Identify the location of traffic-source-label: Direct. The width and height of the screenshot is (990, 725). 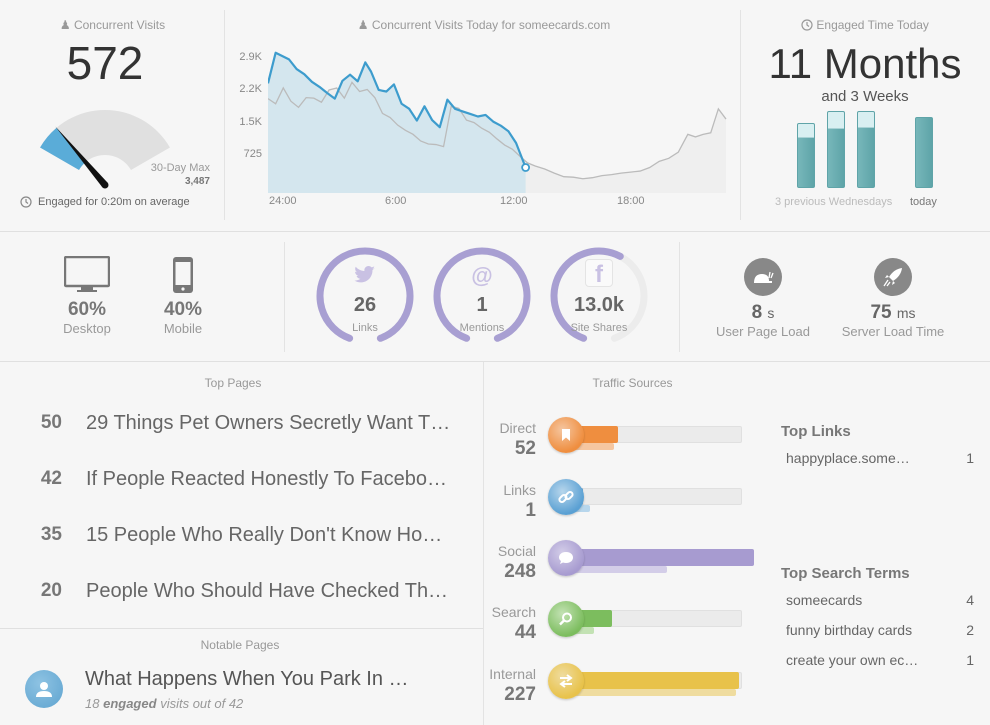
(517, 428).